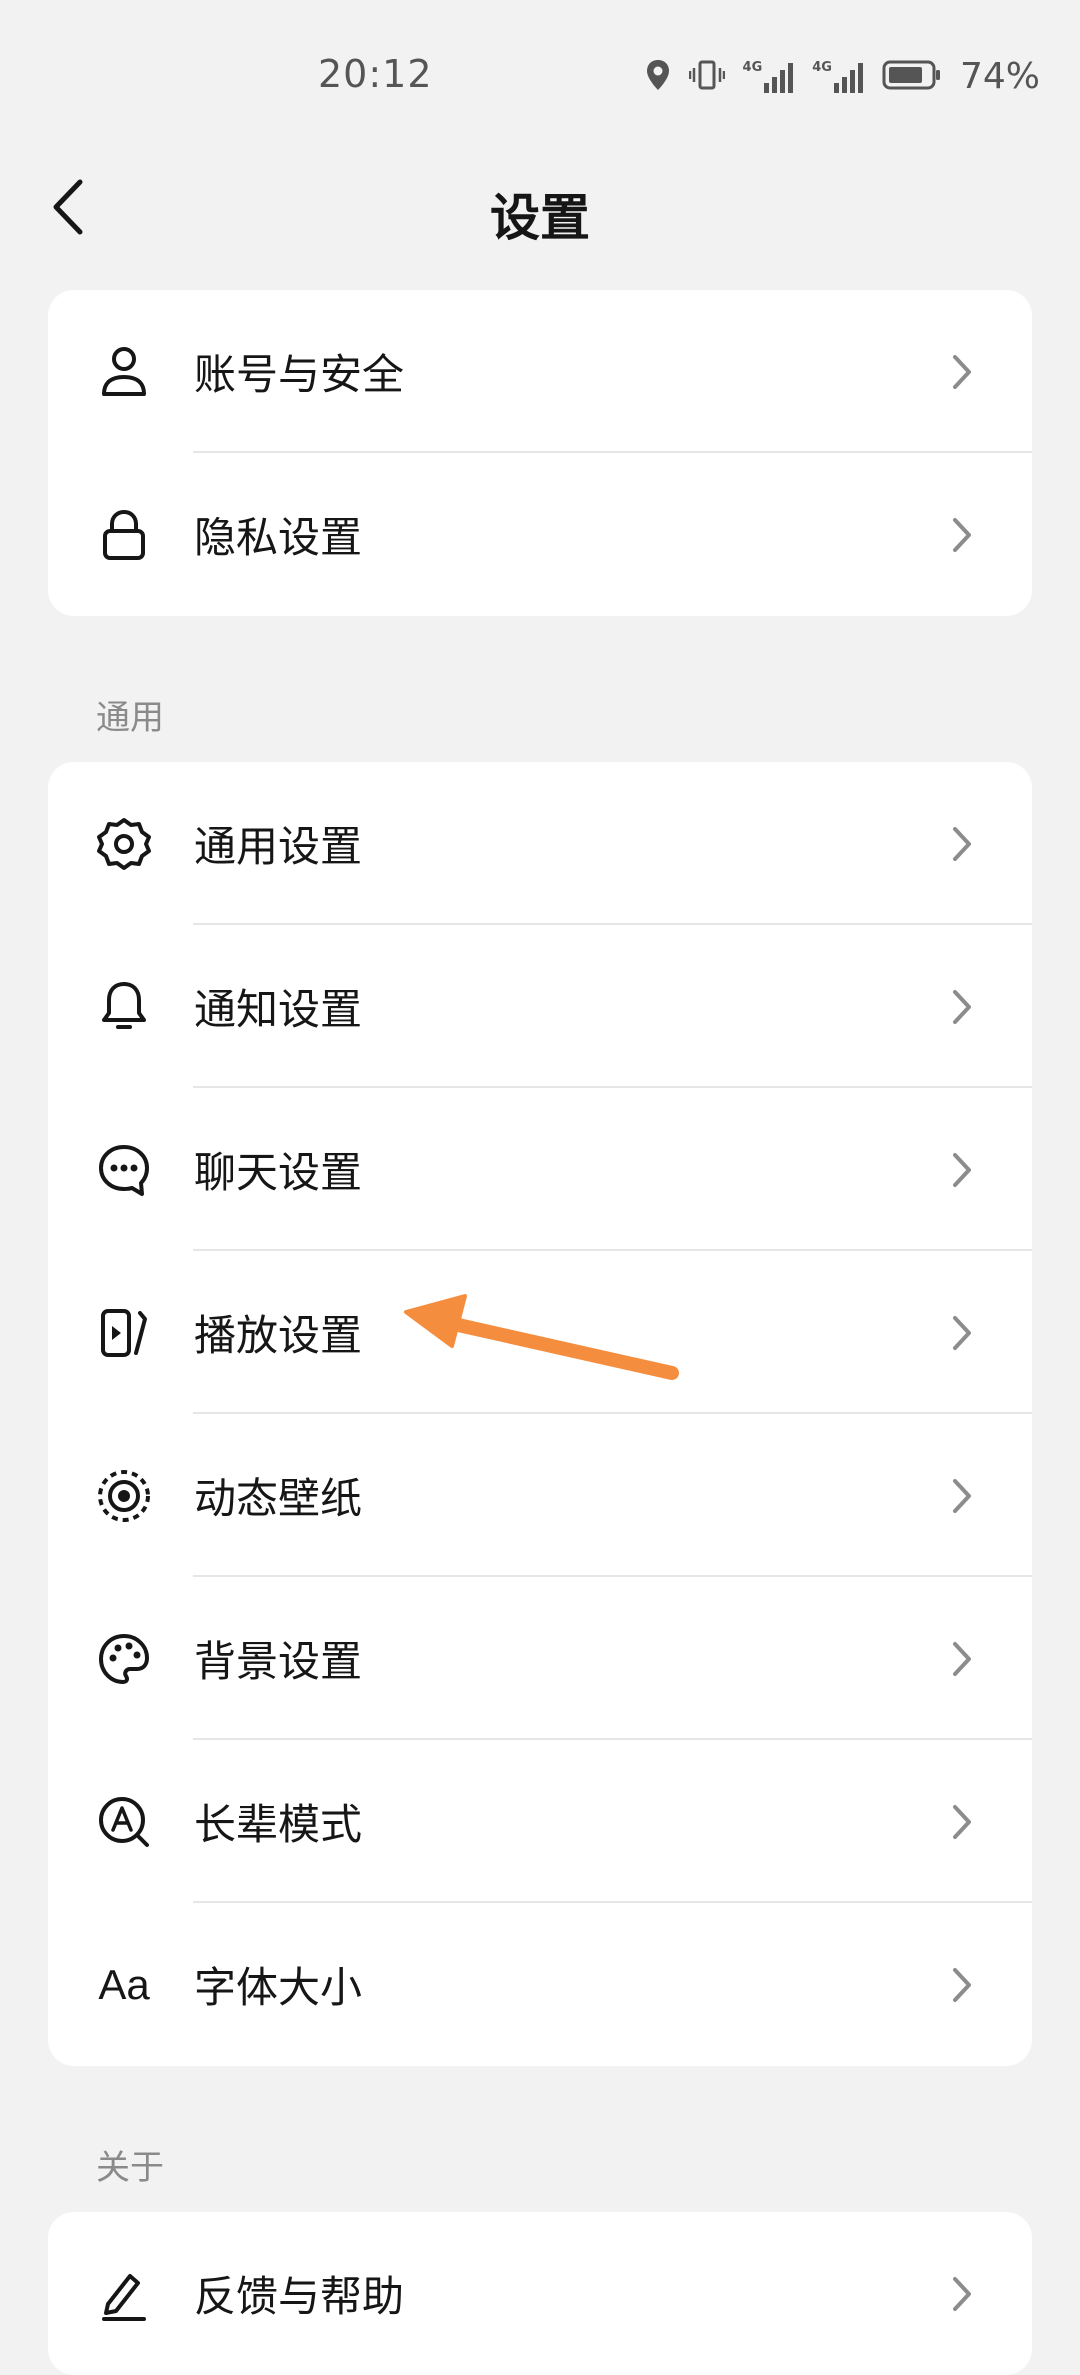 The width and height of the screenshot is (1080, 2375). I want to click on settings-item-label: 聊天设置, so click(278, 1172).